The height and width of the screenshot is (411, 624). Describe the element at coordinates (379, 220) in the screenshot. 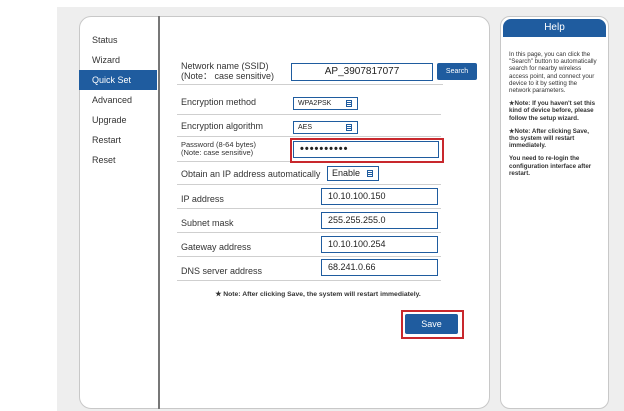

I see `subnet-mask-input: 255.255.255.0` at that location.